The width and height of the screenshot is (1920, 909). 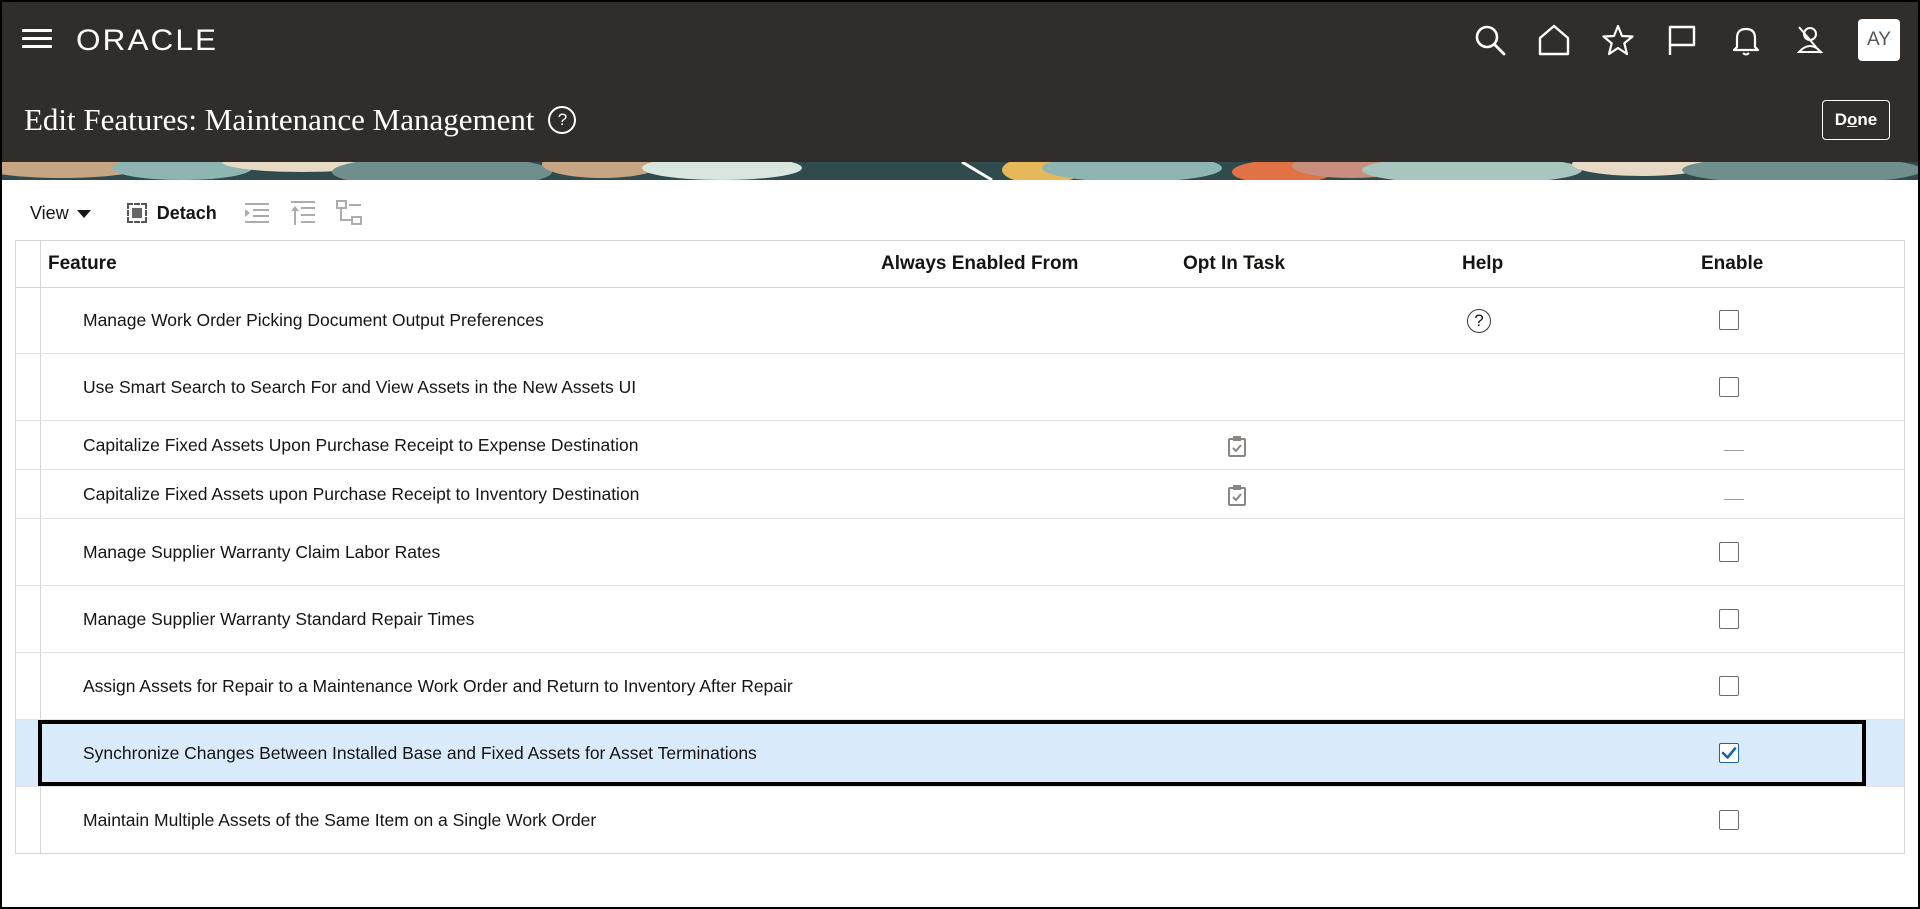 What do you see at coordinates (1867, 119) in the screenshot?
I see `done-label-suffix: ne` at bounding box center [1867, 119].